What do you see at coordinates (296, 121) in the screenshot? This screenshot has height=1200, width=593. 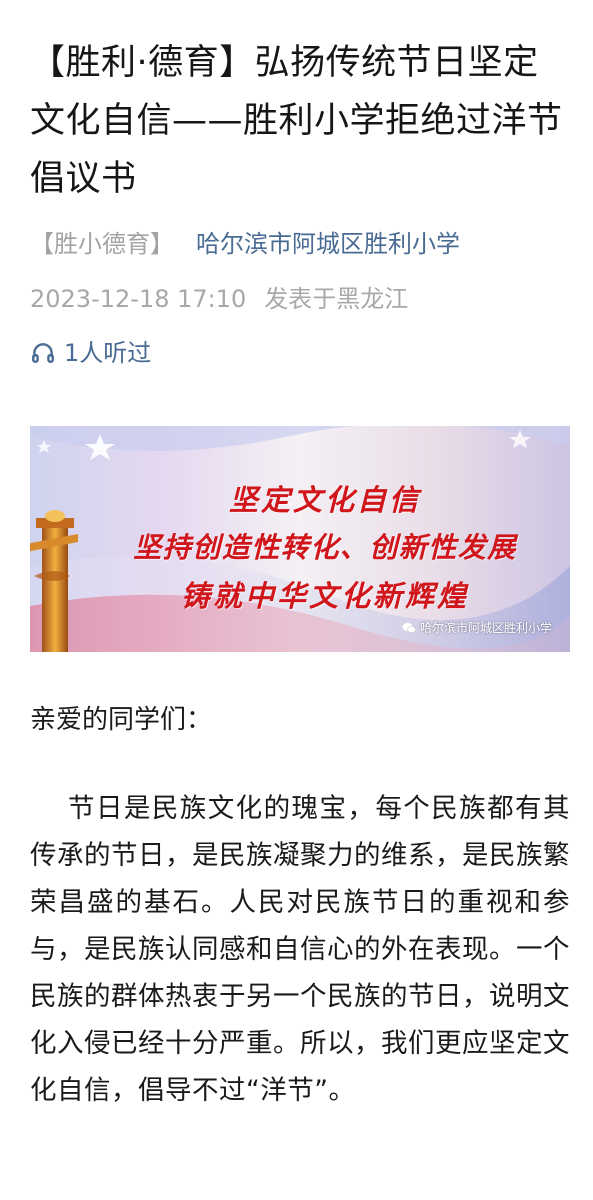 I see `article-title: 【胜利·德育】弘扬传统节日坚定文化自信——胜利小学拒绝过洋节倡议书` at bounding box center [296, 121].